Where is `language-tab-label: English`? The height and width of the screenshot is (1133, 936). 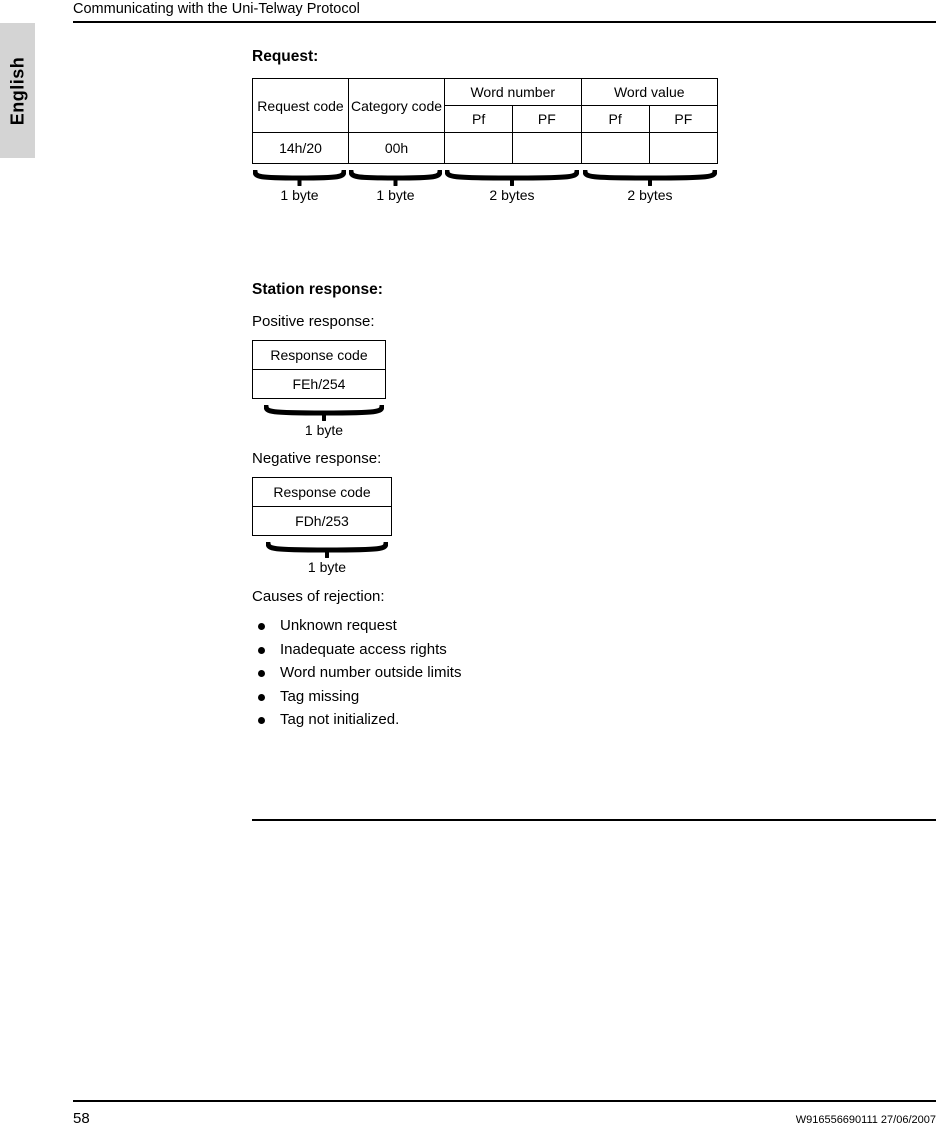 language-tab-label: English is located at coordinates (17, 90).